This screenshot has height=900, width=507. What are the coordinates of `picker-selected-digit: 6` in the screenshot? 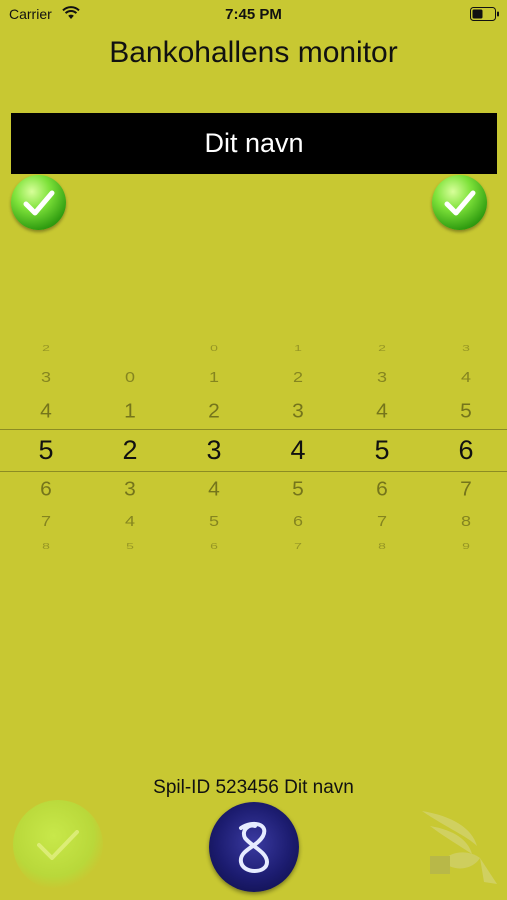 It's located at (466, 450).